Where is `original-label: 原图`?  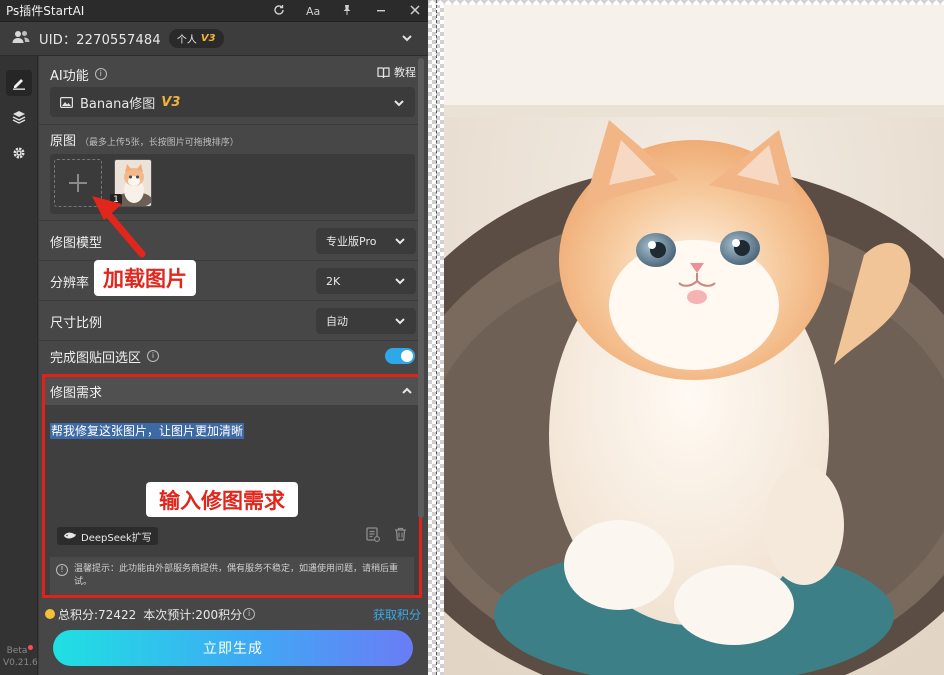 original-label: 原图 is located at coordinates (63, 141).